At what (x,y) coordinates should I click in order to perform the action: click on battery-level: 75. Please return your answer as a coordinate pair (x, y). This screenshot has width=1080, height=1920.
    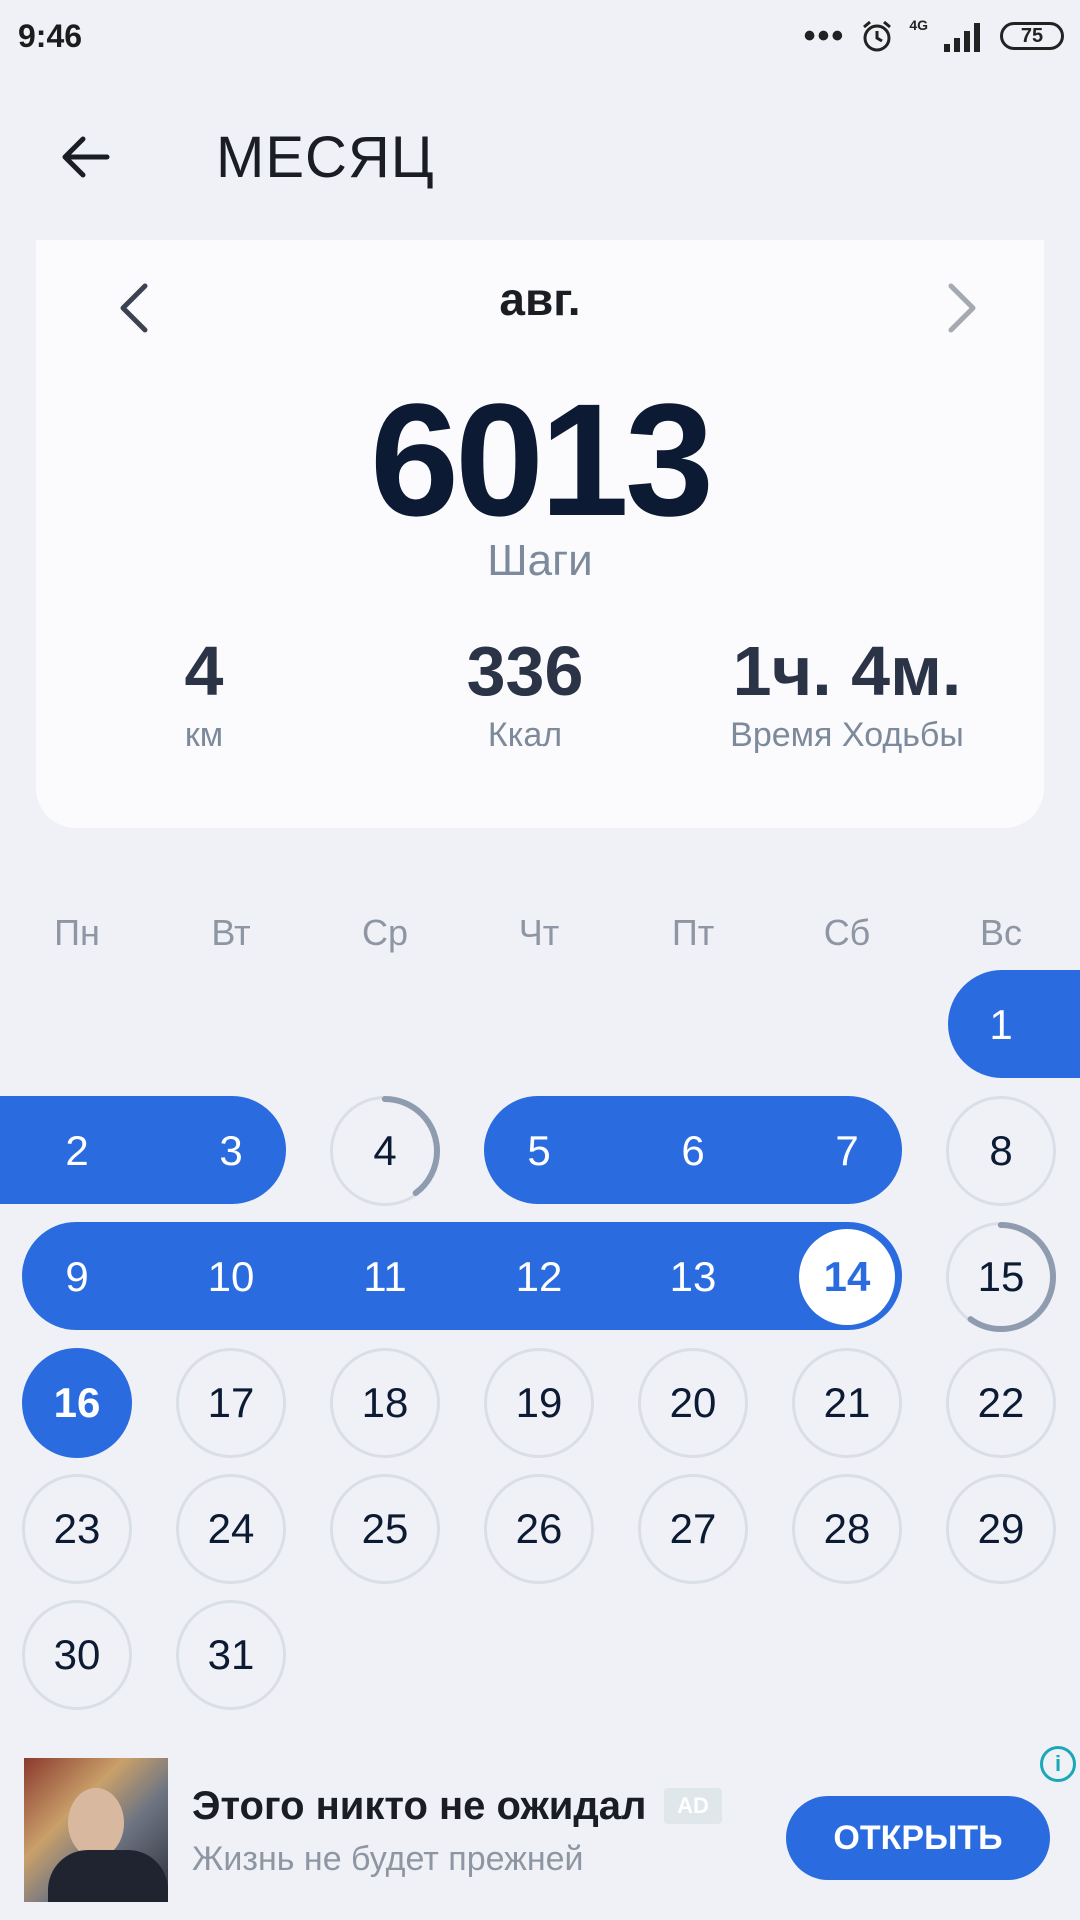
    Looking at the image, I should click on (1032, 35).